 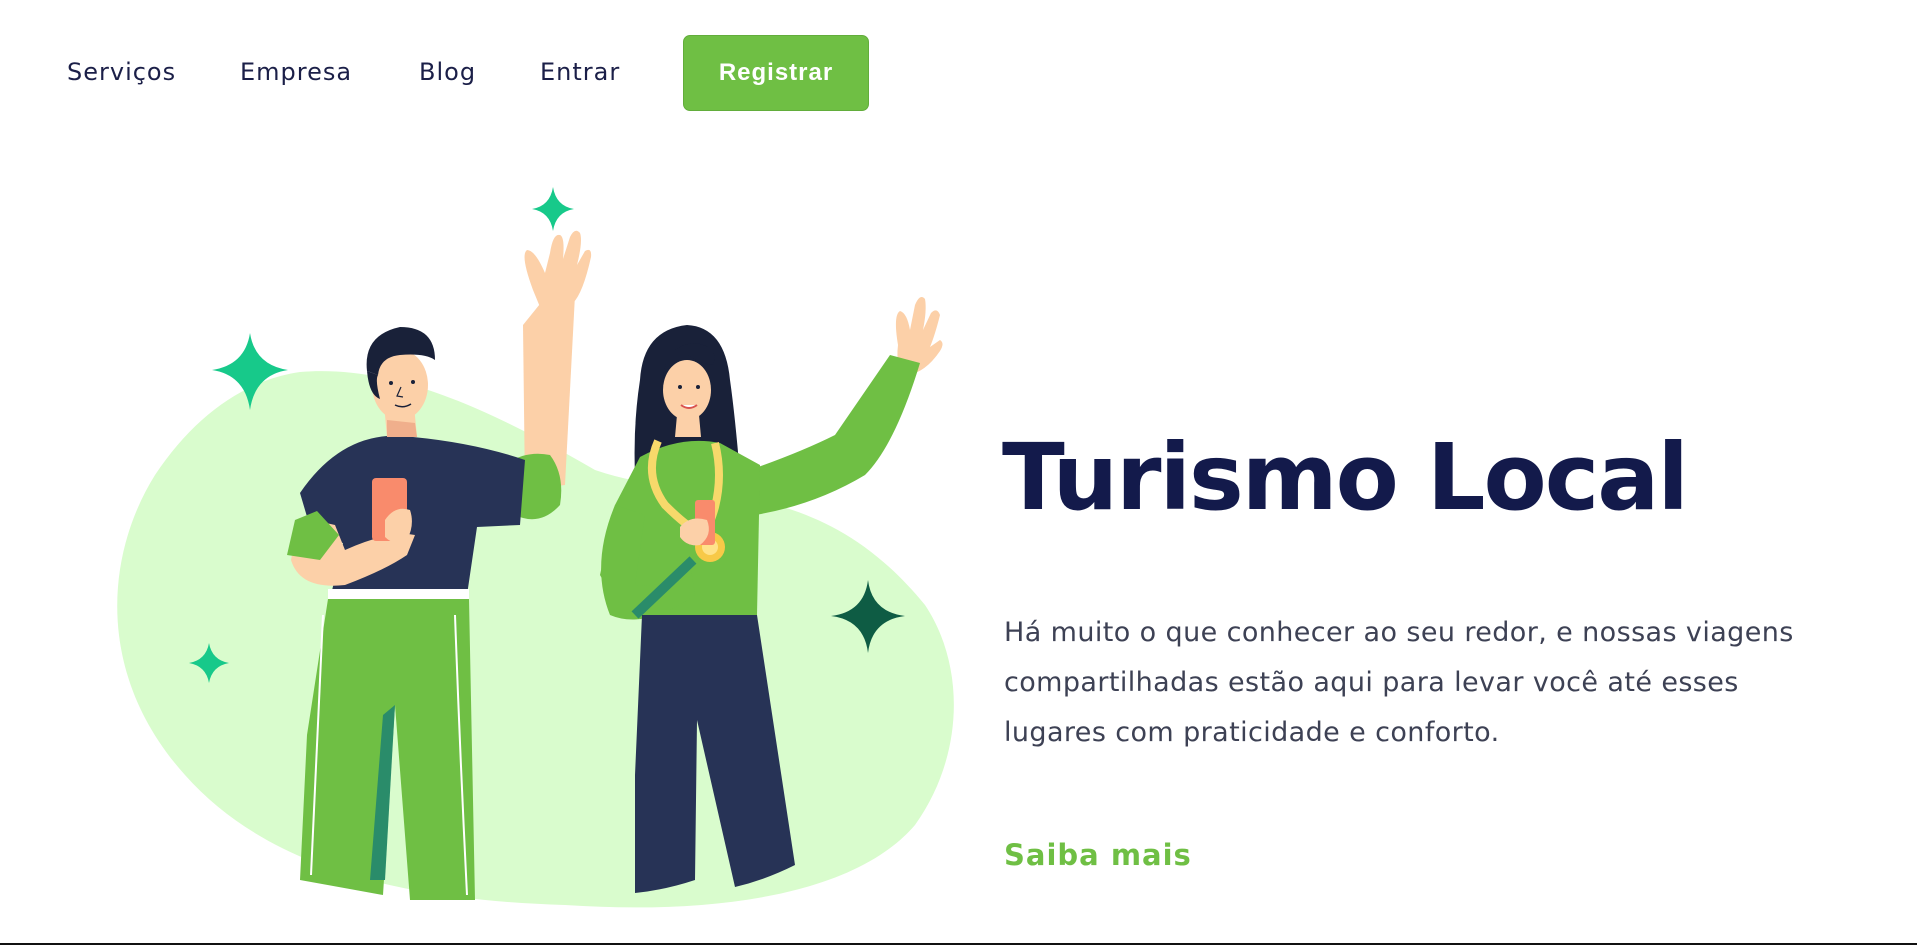 I want to click on hero-title: Turismo Local, so click(x=1345, y=477).